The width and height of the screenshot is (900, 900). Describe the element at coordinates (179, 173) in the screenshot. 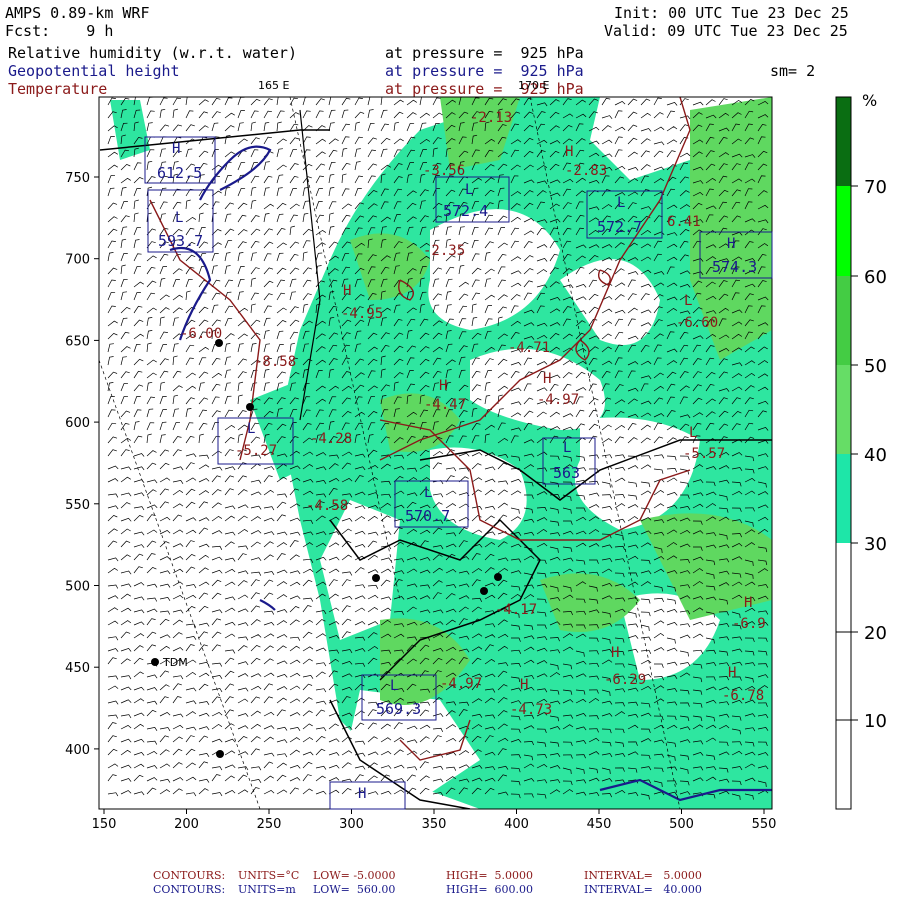

I see `box-value: 612.5` at that location.